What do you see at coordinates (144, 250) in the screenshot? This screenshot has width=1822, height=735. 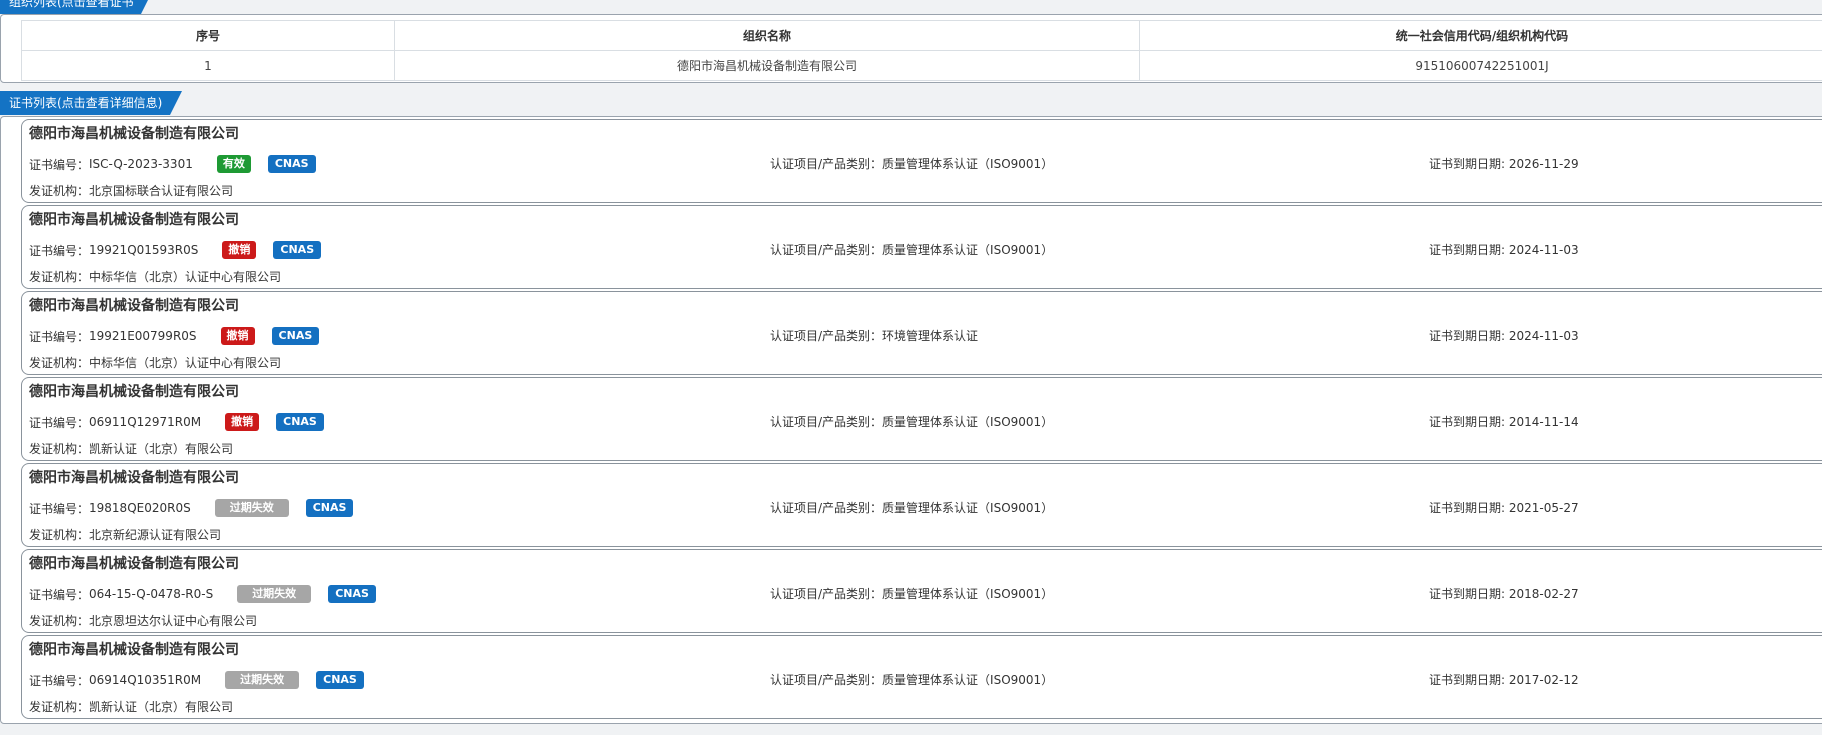 I see `cert-number-value: 19921Q01593R0S` at bounding box center [144, 250].